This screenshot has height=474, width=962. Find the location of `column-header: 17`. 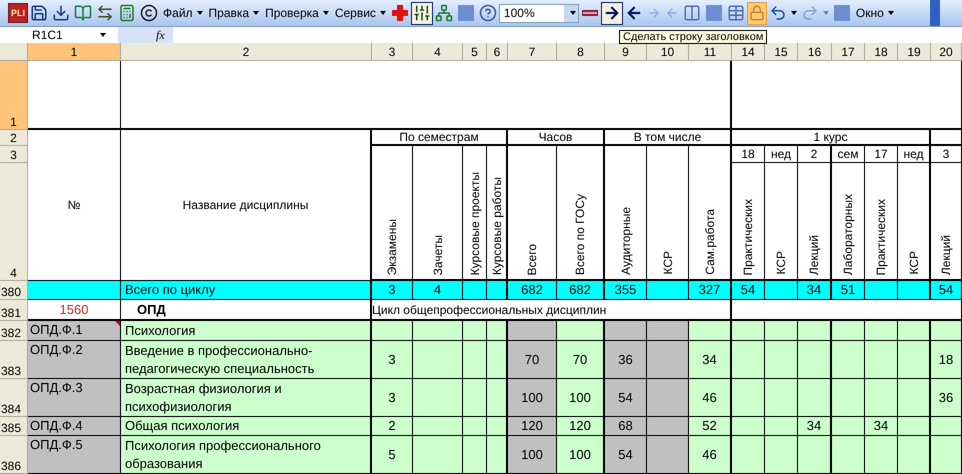

column-header: 17 is located at coordinates (848, 52).